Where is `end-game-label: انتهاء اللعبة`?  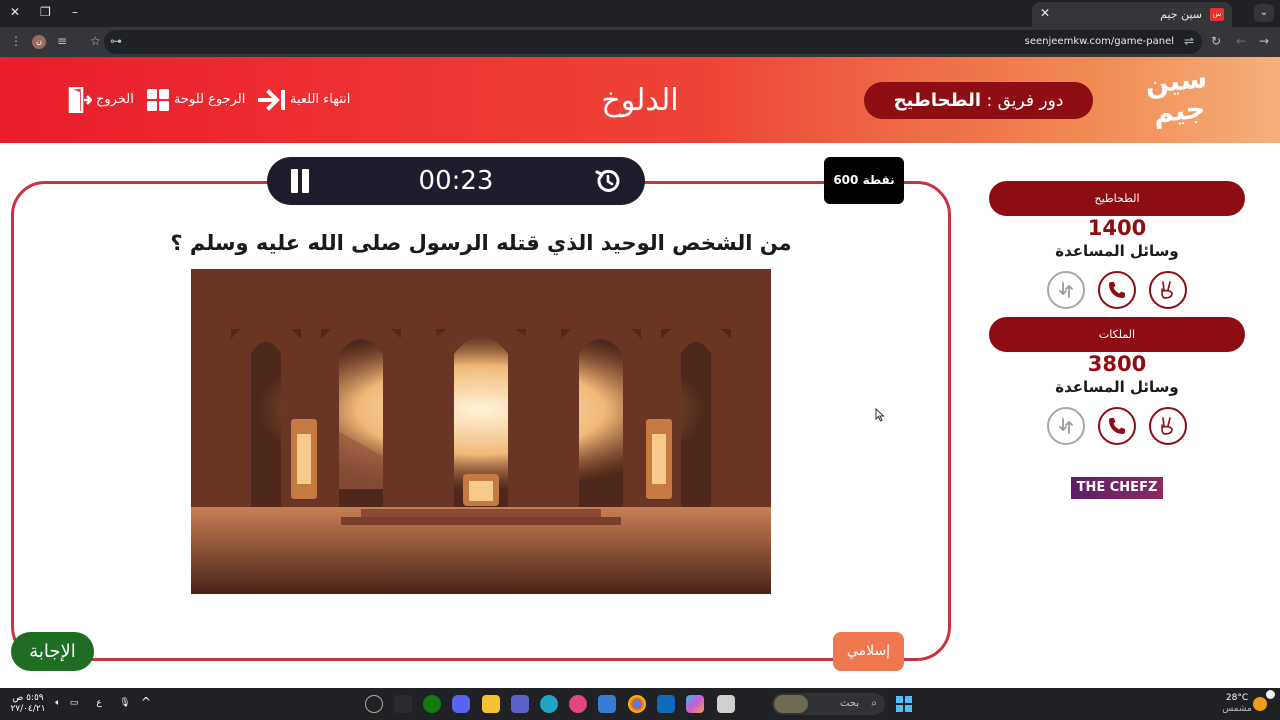
end-game-label: انتهاء اللعبة is located at coordinates (320, 99).